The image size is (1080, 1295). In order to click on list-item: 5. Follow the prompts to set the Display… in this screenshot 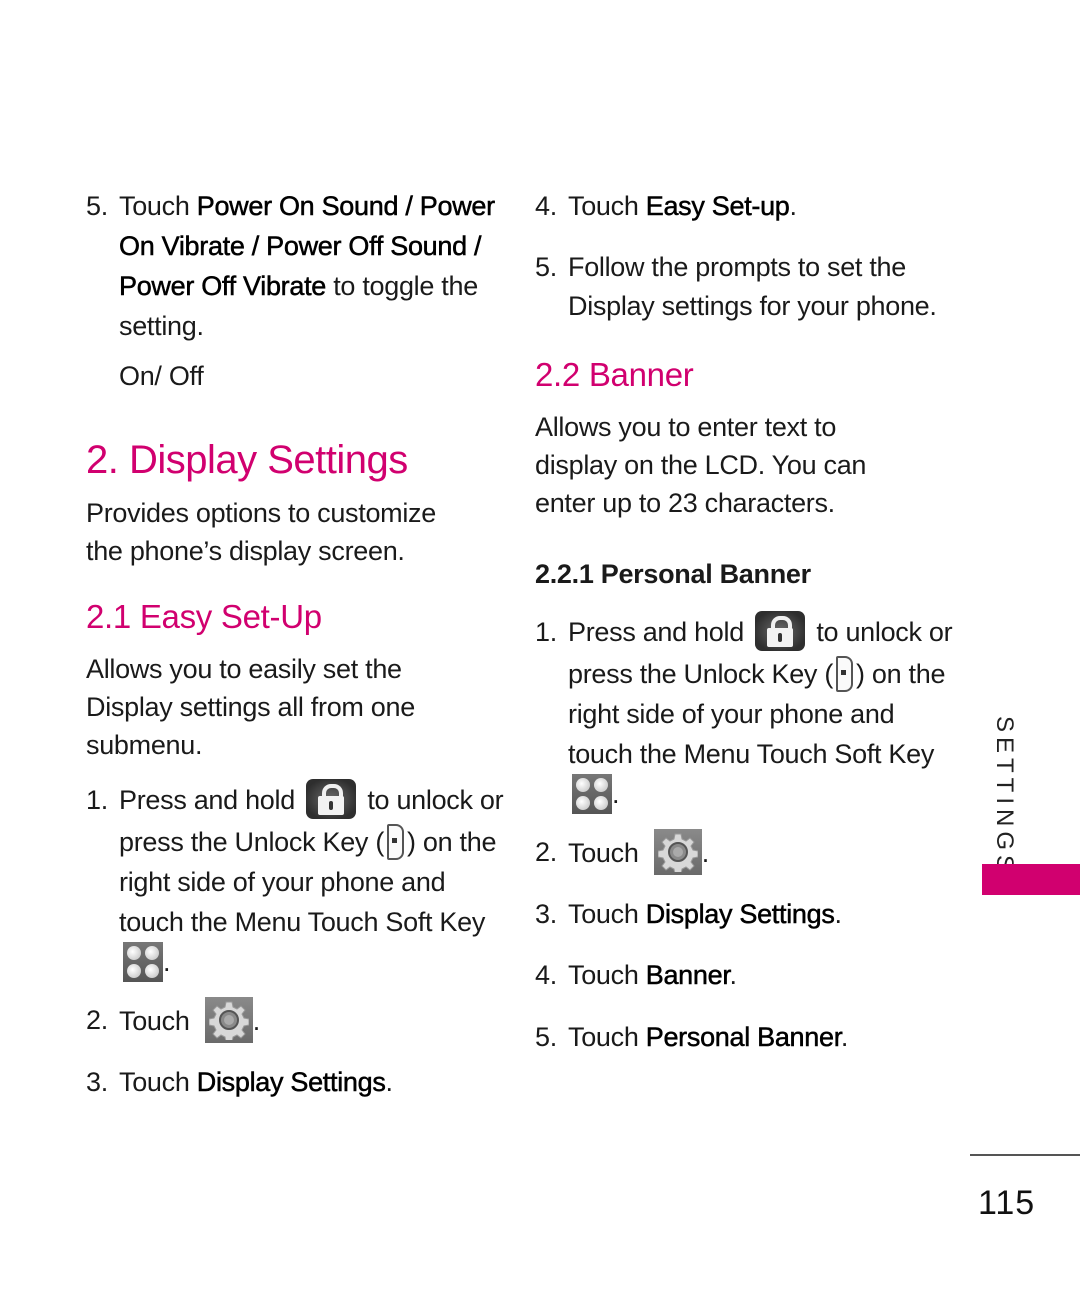, I will do `click(751, 287)`.